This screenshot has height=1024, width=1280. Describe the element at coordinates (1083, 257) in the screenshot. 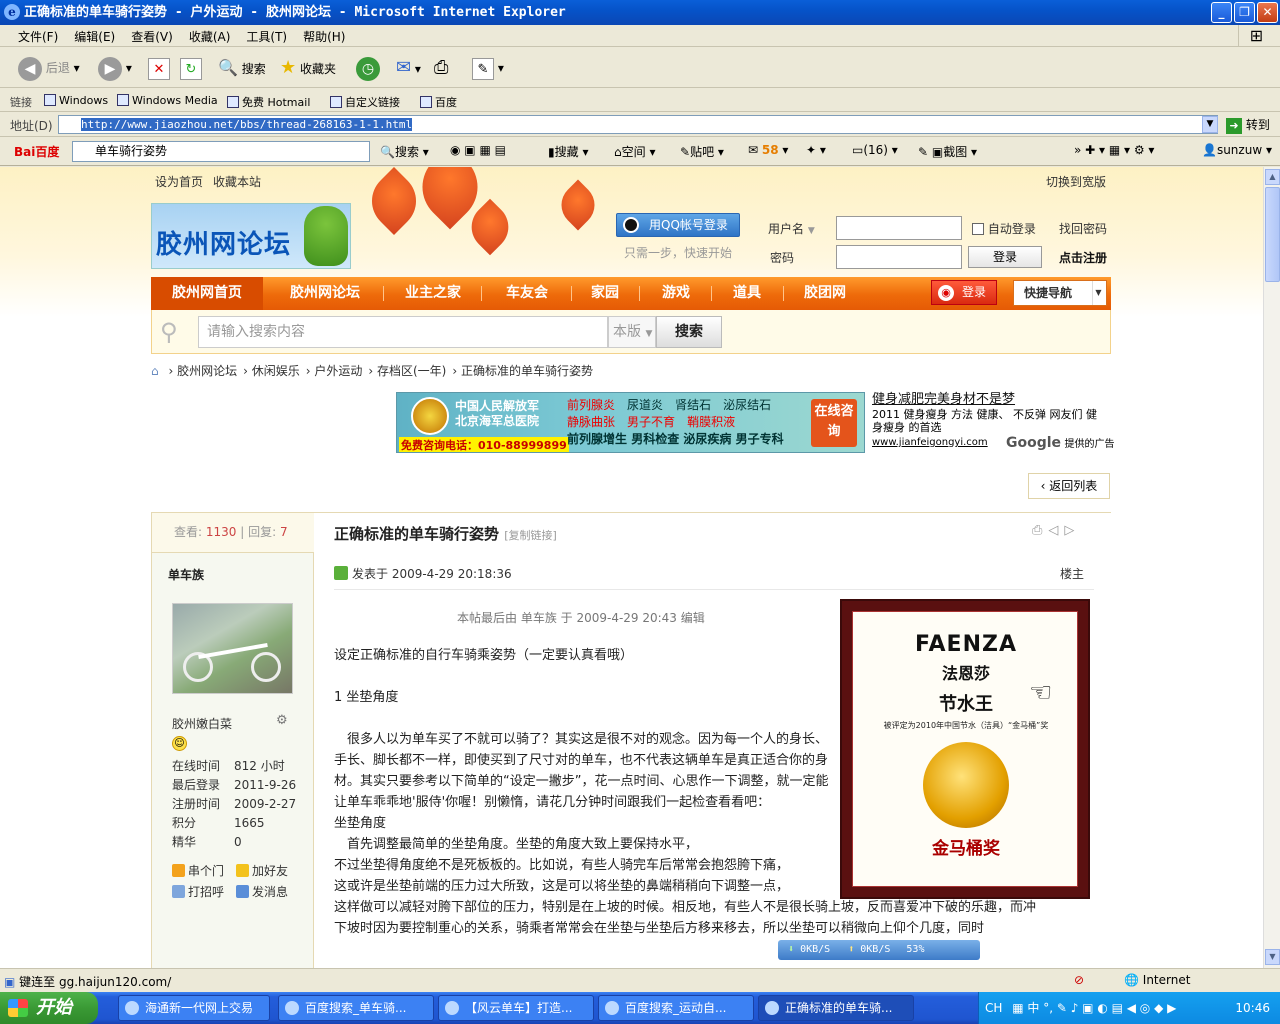

I see `register-link: 点击注册` at that location.